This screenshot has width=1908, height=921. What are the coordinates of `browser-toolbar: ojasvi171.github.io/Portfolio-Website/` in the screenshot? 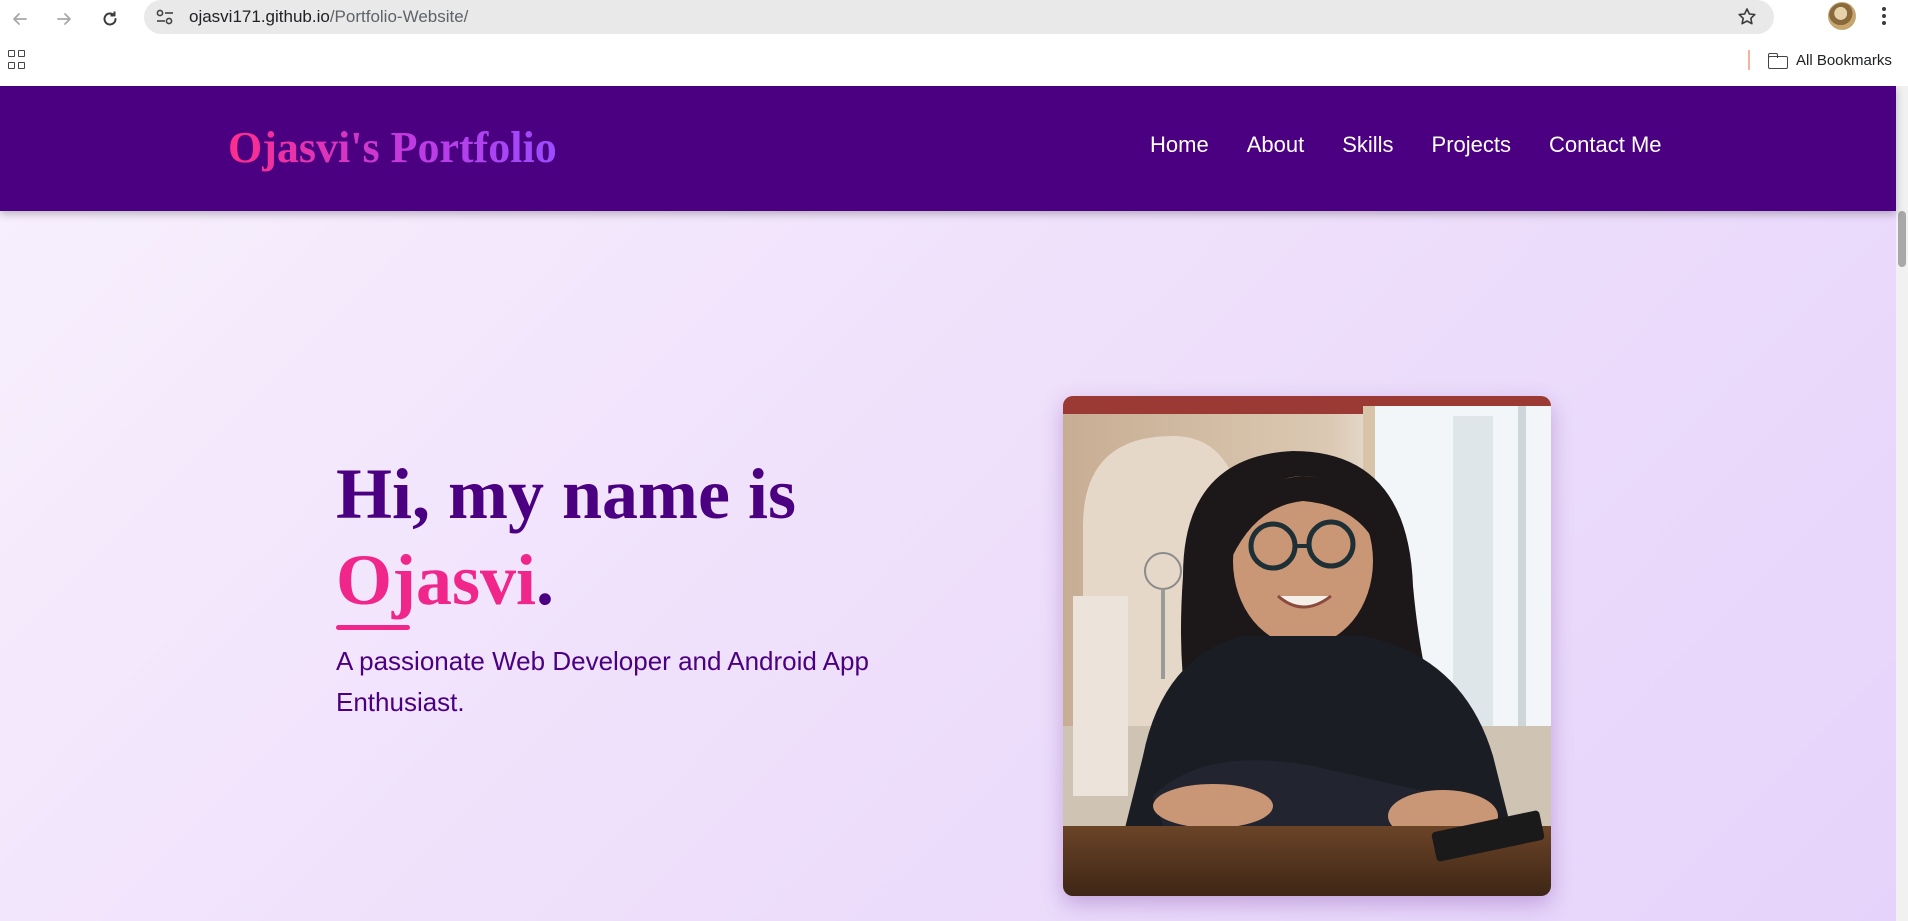 It's located at (954, 20).